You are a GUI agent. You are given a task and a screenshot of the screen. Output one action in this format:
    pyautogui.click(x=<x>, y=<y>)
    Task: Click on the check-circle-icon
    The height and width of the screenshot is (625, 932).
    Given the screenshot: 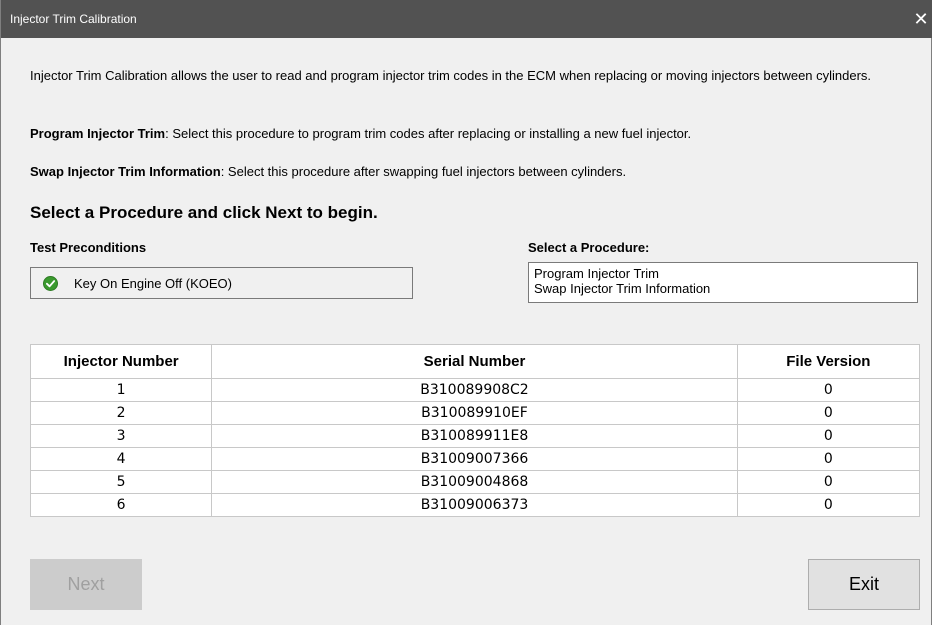 What is the action you would take?
    pyautogui.click(x=50, y=283)
    